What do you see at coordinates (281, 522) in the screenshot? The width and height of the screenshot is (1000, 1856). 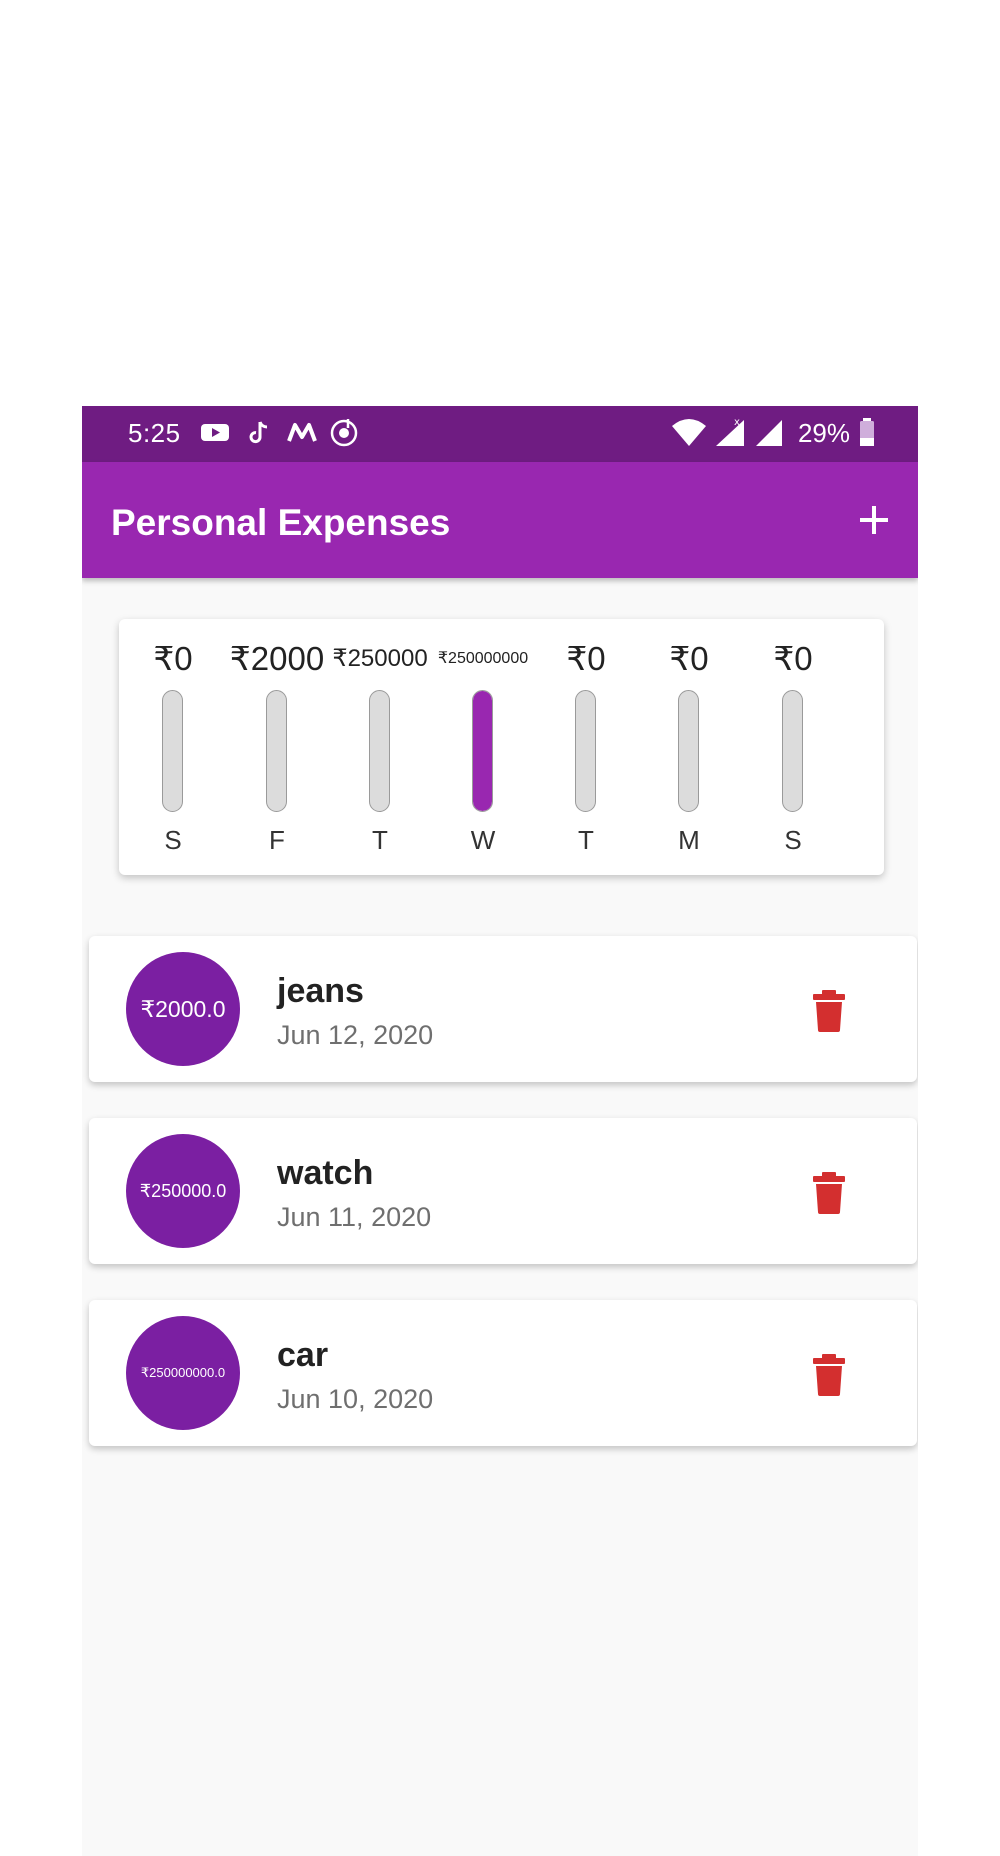 I see `app-title: Personal Expenses` at bounding box center [281, 522].